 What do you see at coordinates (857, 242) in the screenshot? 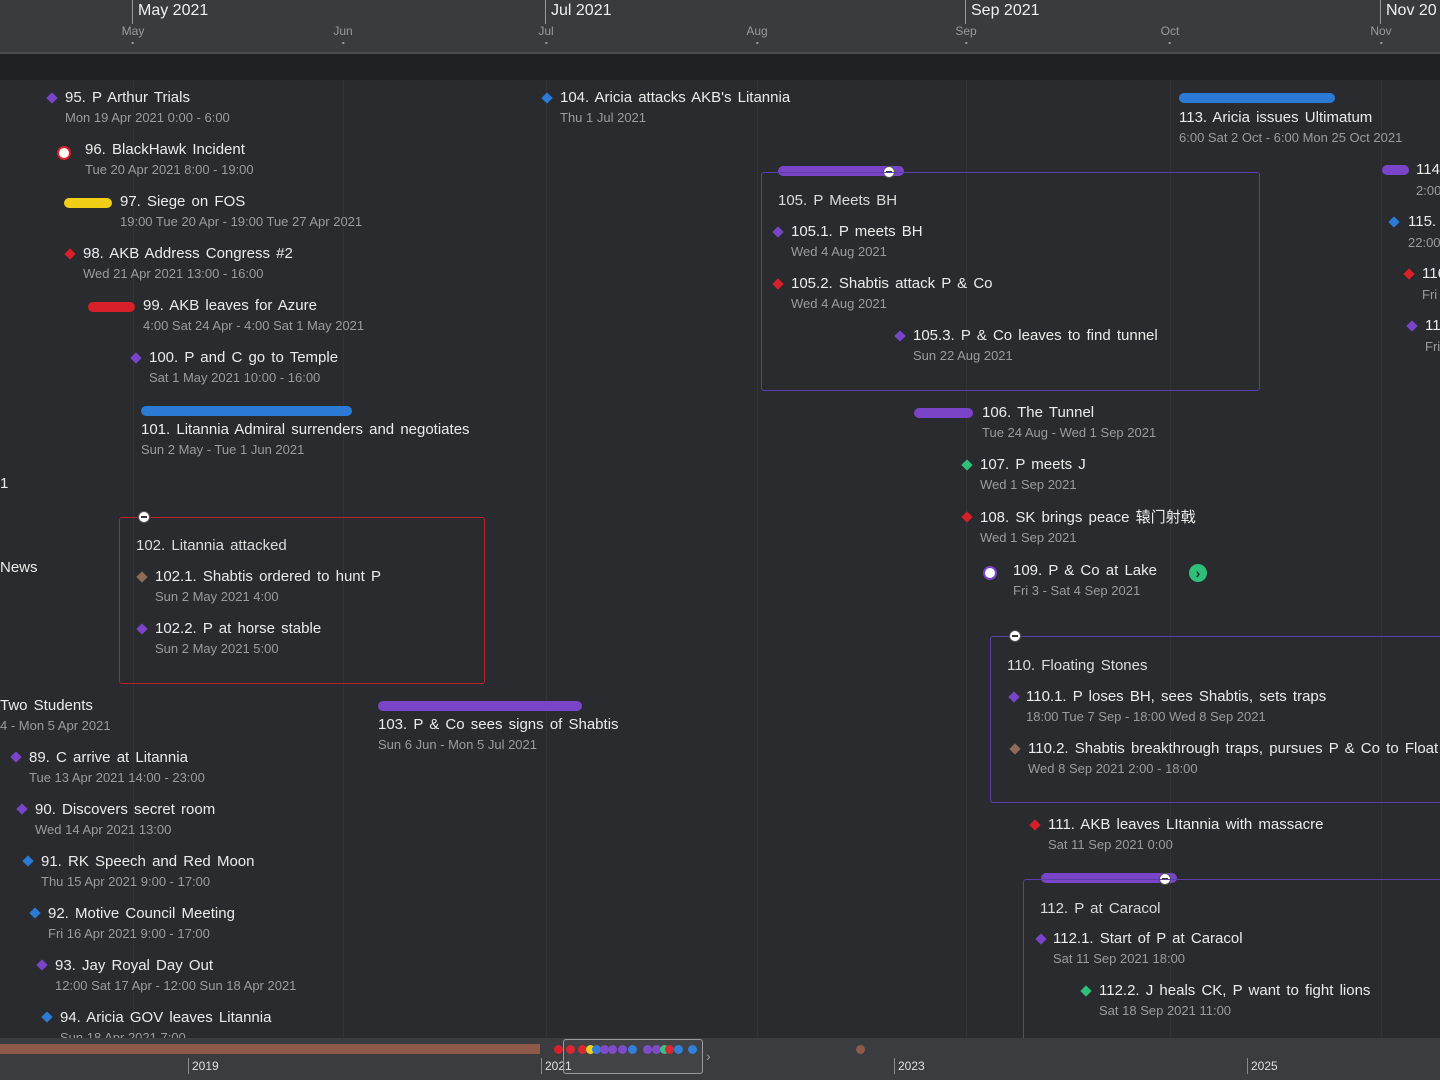
I see `event-105-1: 105.1. P meets BH Wed 4 Aug 2021` at bounding box center [857, 242].